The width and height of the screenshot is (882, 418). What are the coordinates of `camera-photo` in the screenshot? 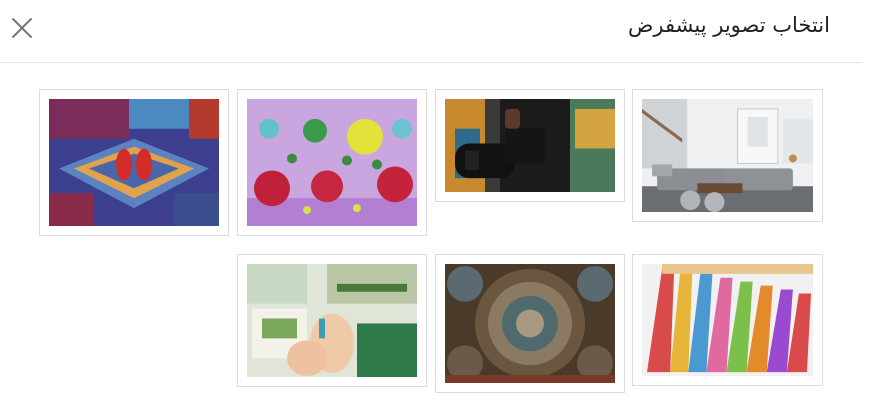 It's located at (530, 145).